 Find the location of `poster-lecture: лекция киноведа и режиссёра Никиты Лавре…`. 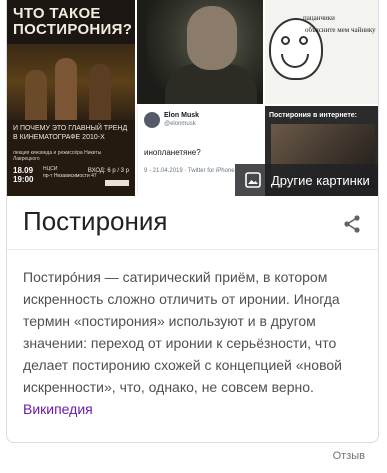

poster-lecture: лекция киноведа и режиссёра Никиты Лавре… is located at coordinates (57, 156).